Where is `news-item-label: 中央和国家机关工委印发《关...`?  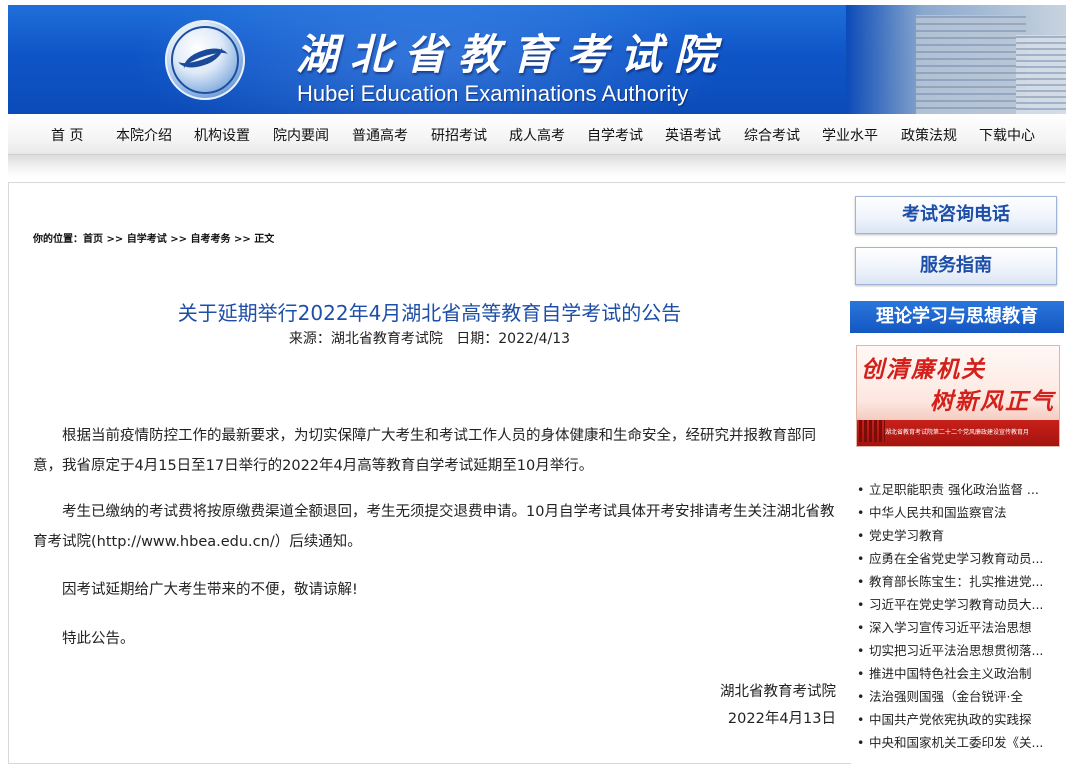 news-item-label: 中央和国家机关工委印发《关... is located at coordinates (956, 742).